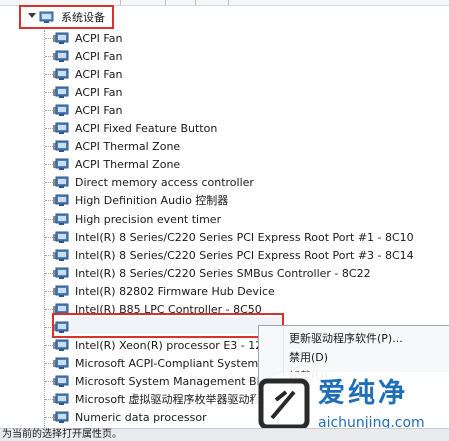 The width and height of the screenshot is (449, 441). I want to click on tree-item-label: Microsoft System Management BIO, so click(172, 381).